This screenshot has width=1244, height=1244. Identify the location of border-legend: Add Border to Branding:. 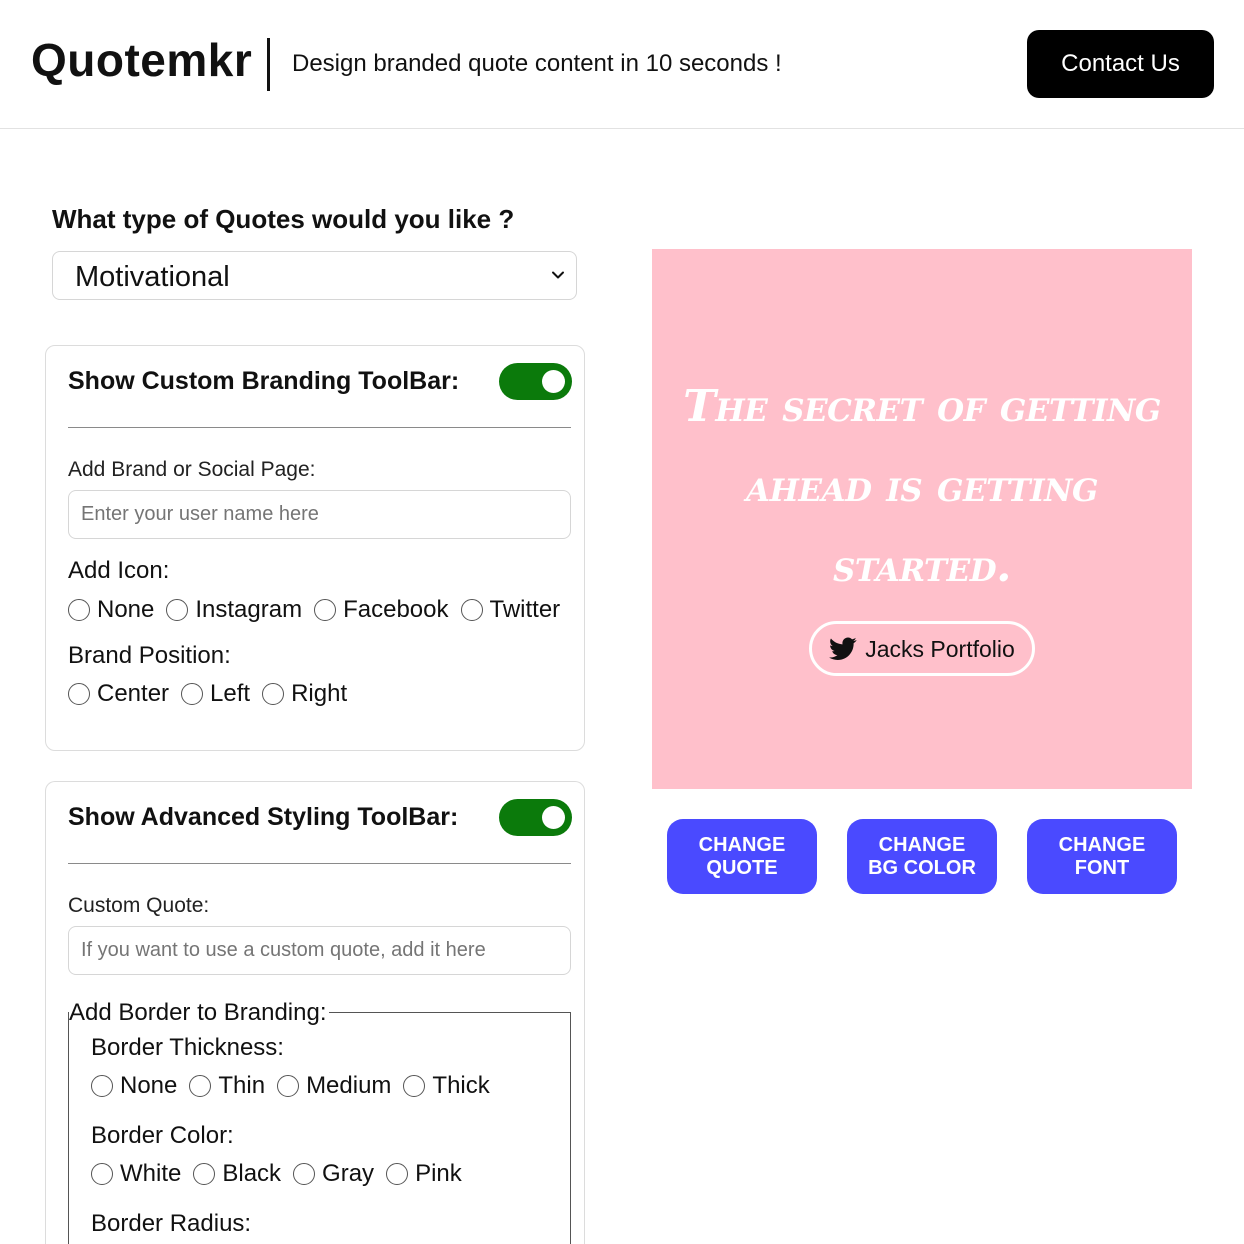
(199, 1013).